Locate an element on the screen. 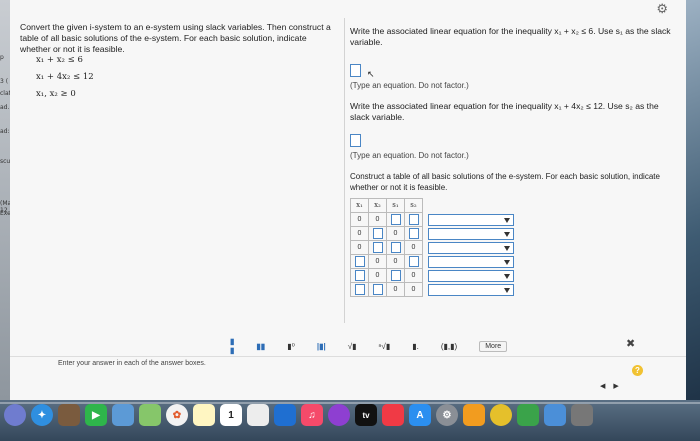  basic-solutions-table: x₁ x₂ s₁ s₂ 0 0 0 0 0 0 0 0 0 0 0 0 is located at coordinates (432, 247).